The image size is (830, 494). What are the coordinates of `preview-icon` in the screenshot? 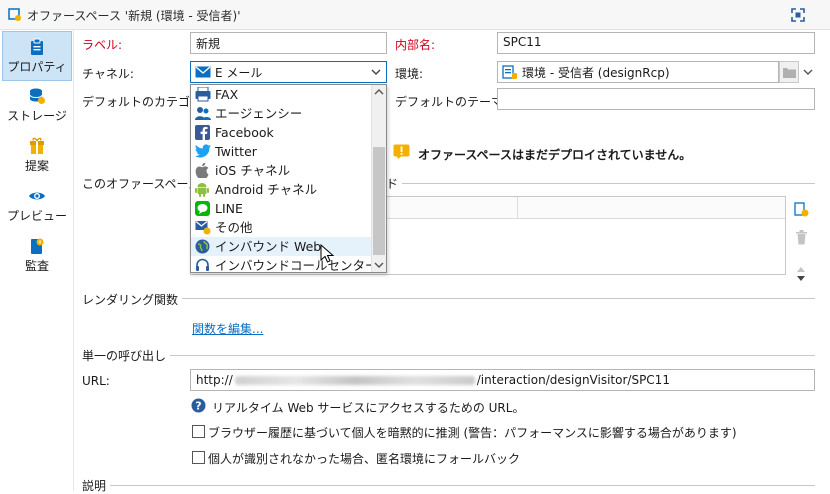 It's located at (37, 196).